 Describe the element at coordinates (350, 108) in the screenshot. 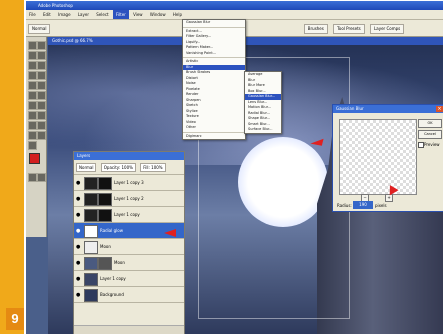

I see `dialog-title: Gaussian Blur` at that location.